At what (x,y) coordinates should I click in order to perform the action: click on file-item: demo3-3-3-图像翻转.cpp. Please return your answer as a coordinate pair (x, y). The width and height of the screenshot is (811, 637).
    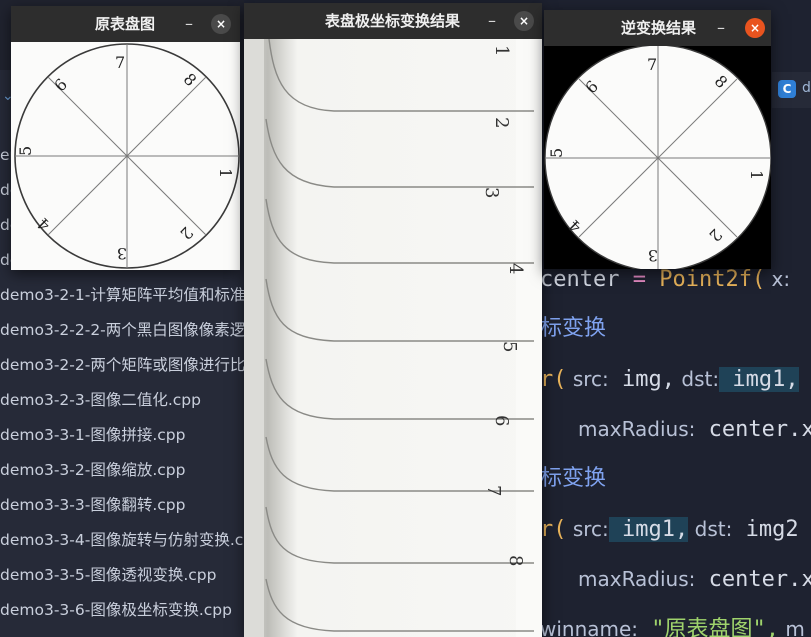
    Looking at the image, I should click on (122, 505).